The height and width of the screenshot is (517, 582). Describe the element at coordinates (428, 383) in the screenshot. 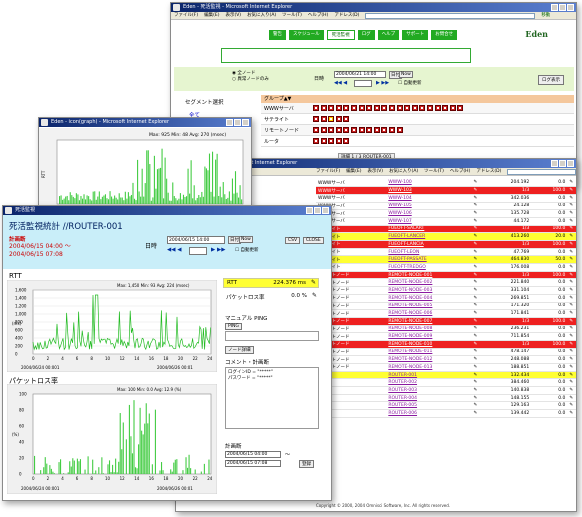

I see `node-link: ROUTER-002` at that location.